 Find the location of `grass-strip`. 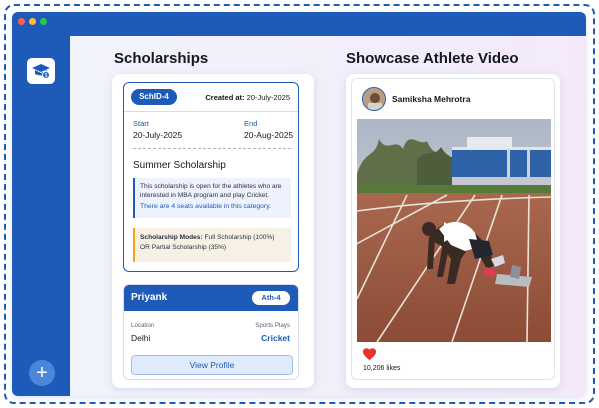

grass-strip is located at coordinates (454, 189).